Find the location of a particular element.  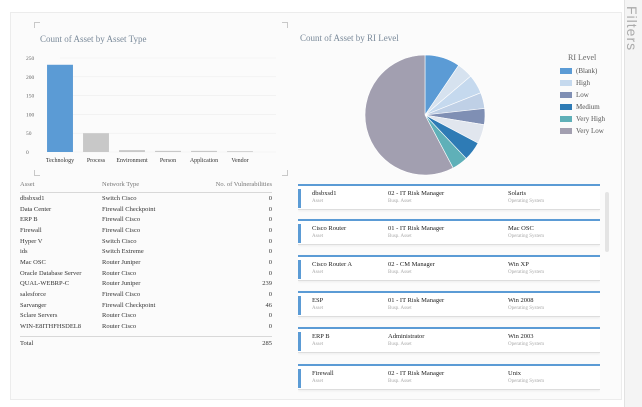

card-os-value: Unix is located at coordinates (514, 373).